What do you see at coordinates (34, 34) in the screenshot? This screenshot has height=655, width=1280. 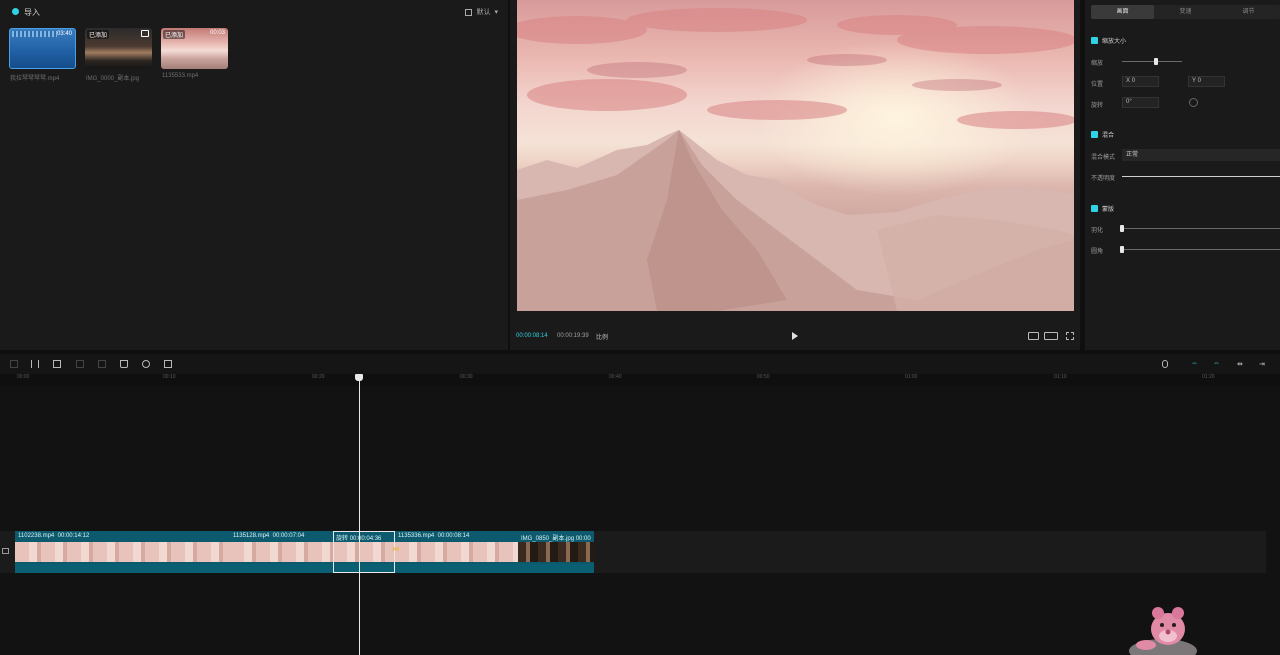 I see `waveform-preview` at bounding box center [34, 34].